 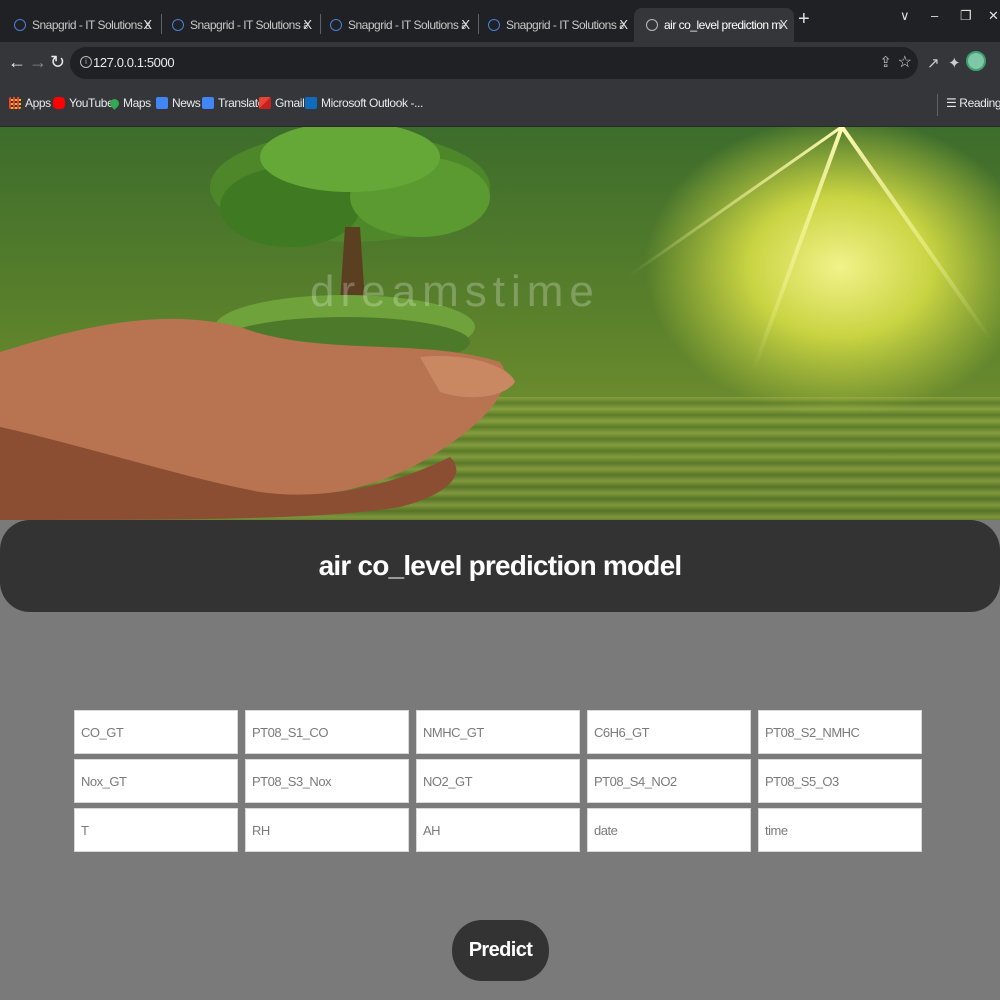 What do you see at coordinates (241, 103) in the screenshot?
I see `bookmark-label: Translate` at bounding box center [241, 103].